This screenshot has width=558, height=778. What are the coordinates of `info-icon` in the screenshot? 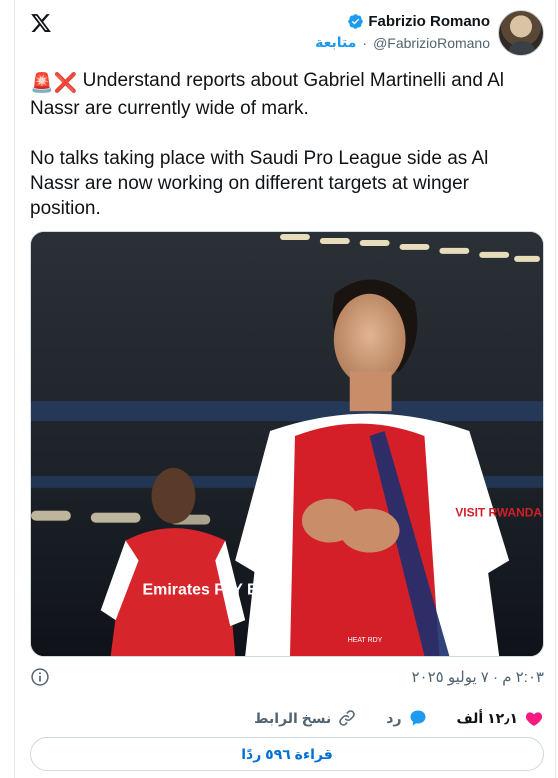 It's located at (40, 677).